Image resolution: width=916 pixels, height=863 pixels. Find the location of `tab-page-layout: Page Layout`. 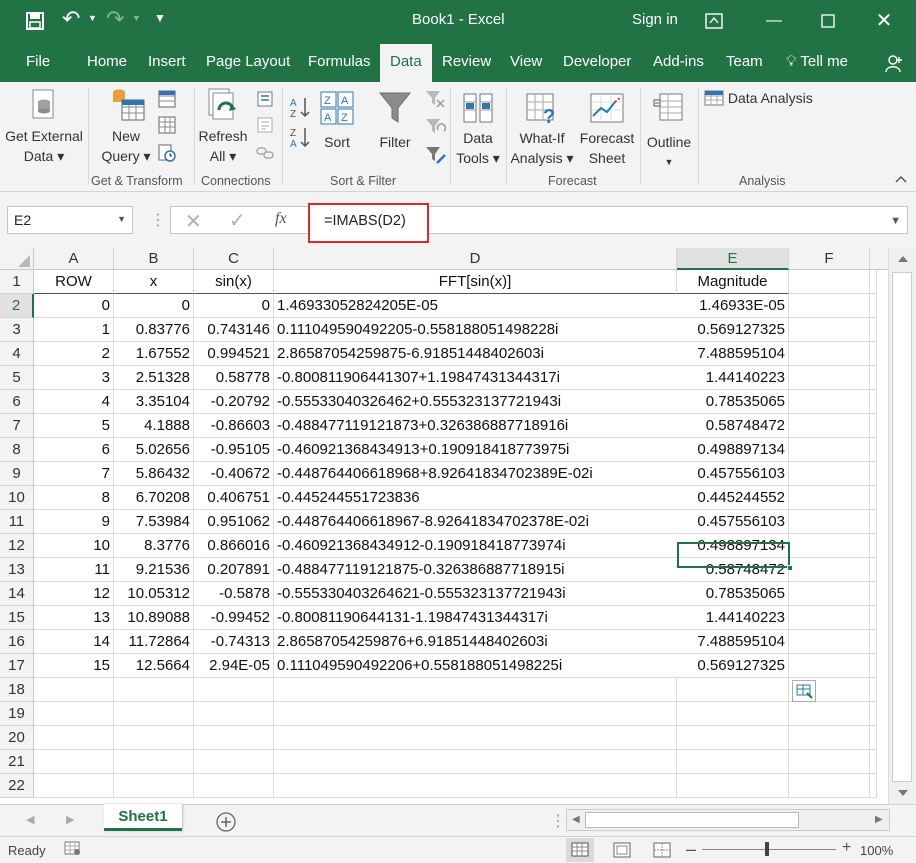

tab-page-layout: Page Layout is located at coordinates (248, 61).